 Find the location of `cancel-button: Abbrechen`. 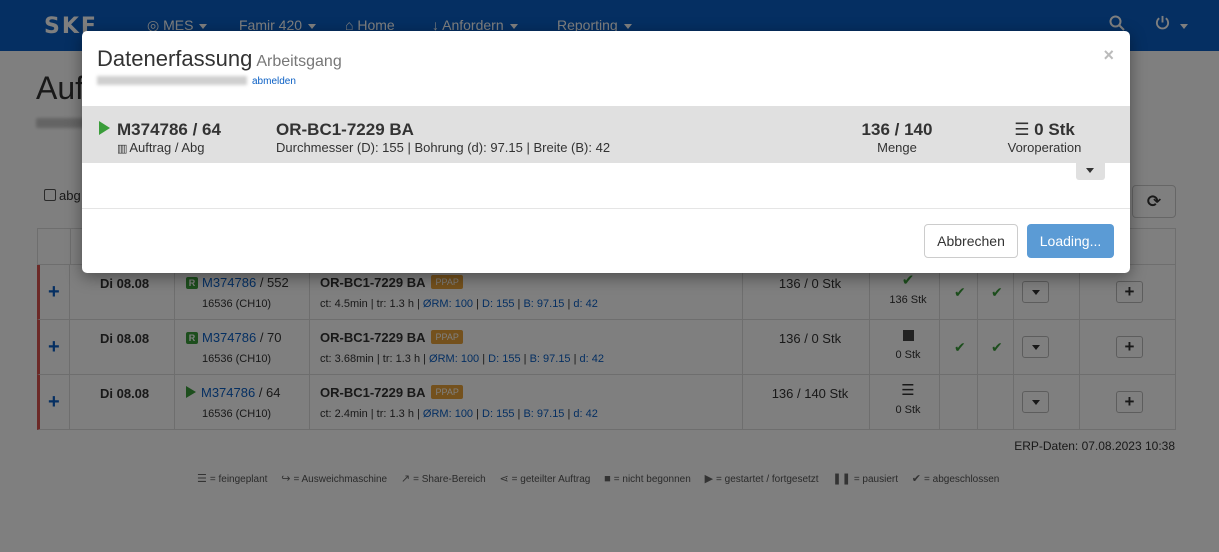

cancel-button: Abbrechen is located at coordinates (971, 241).